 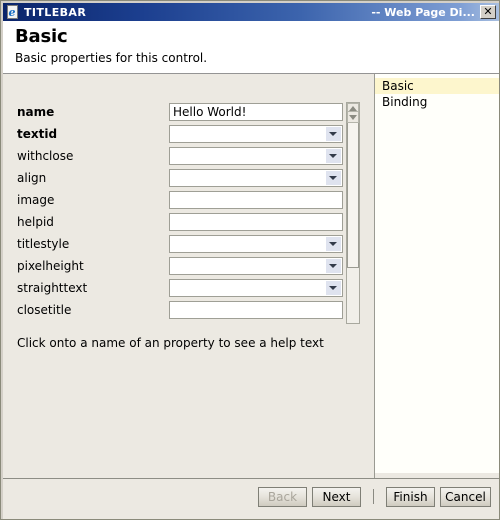 I want to click on property-input-closetitle, so click(x=256, y=310).